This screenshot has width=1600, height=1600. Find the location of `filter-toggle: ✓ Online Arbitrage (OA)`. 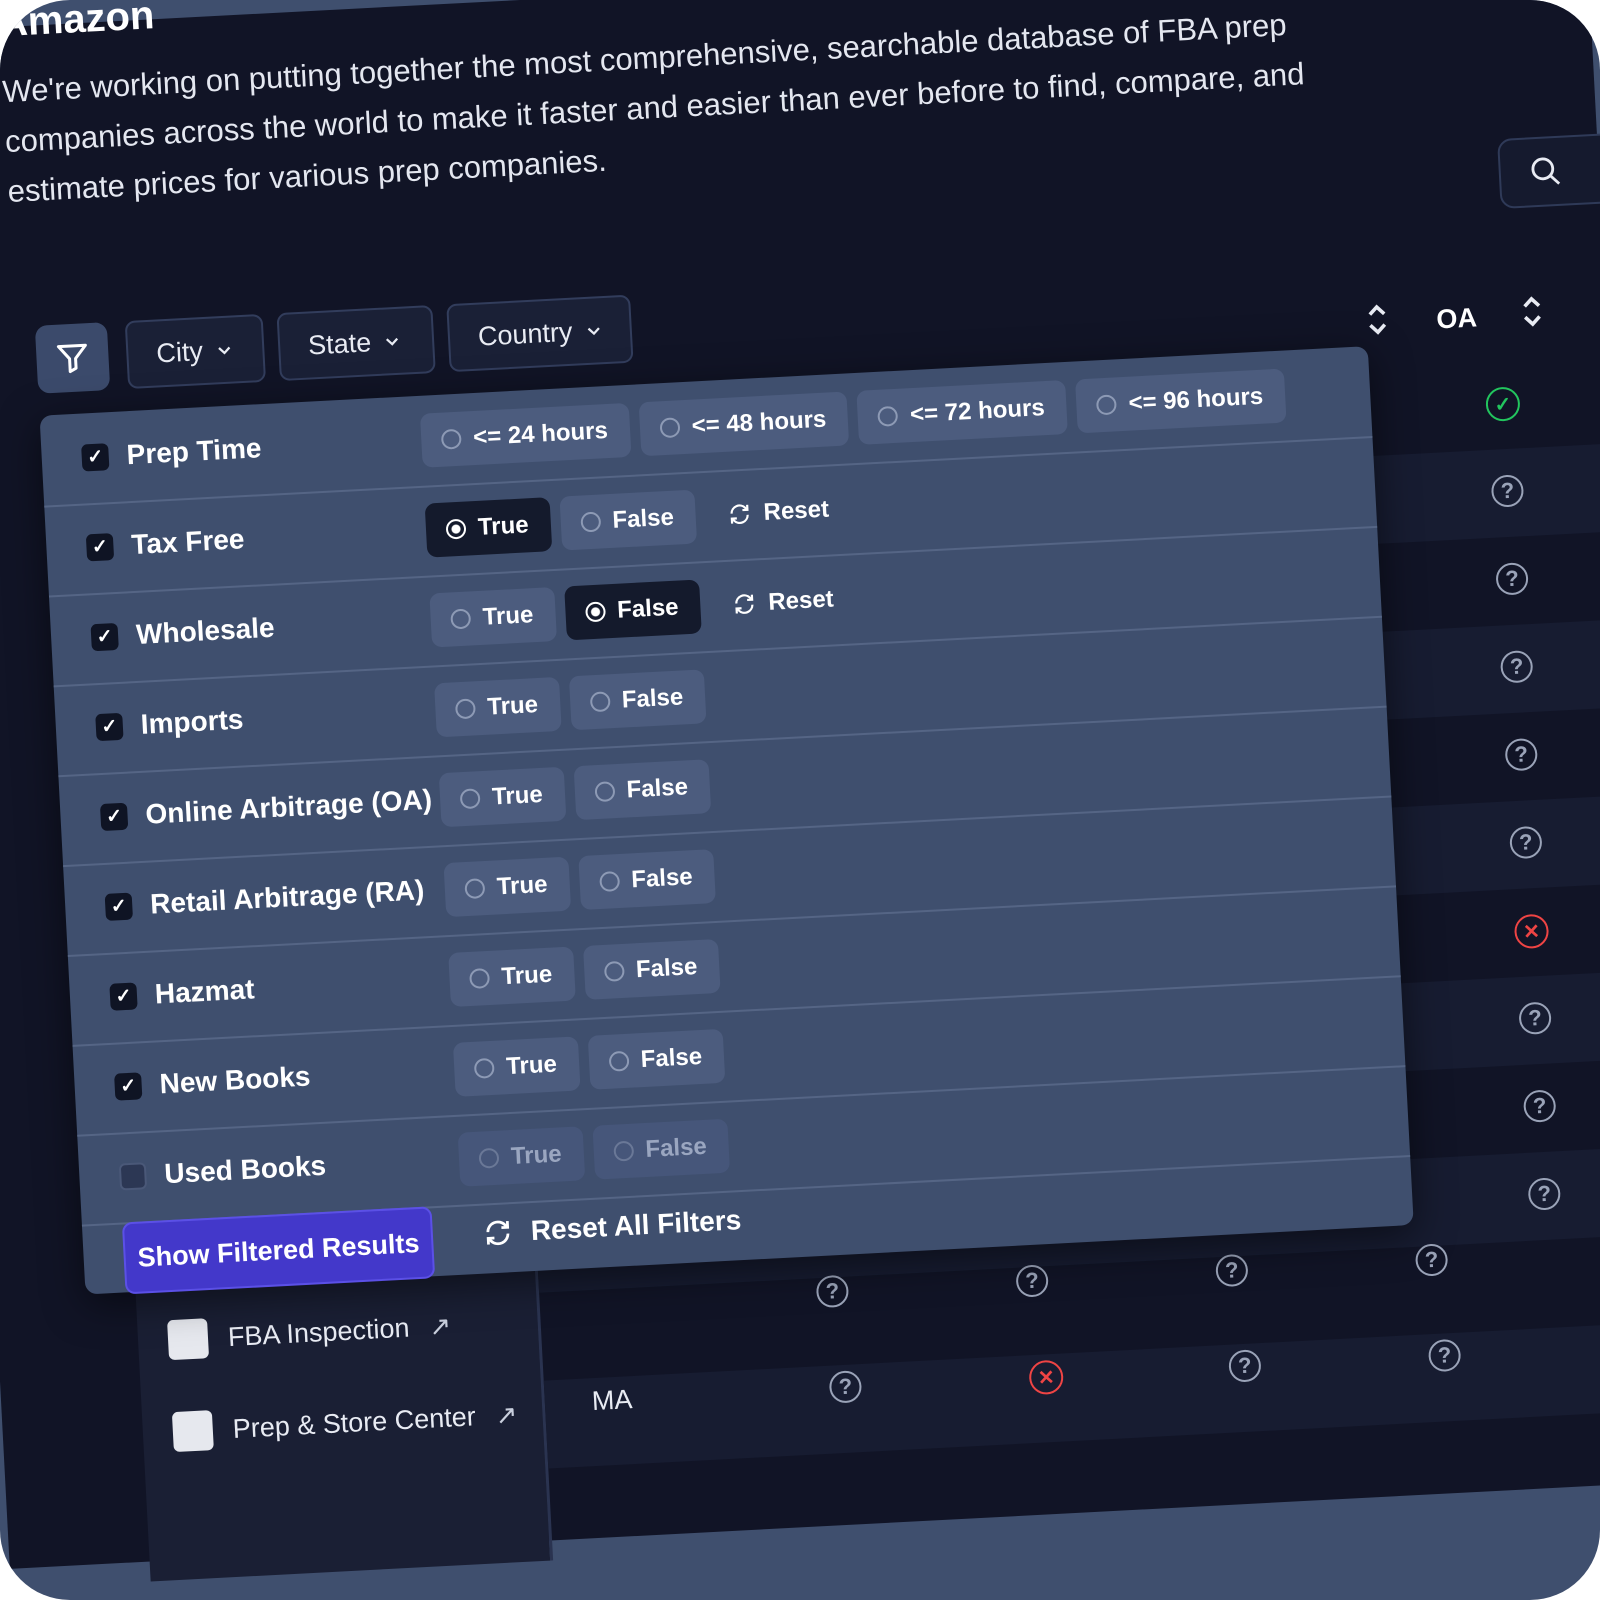

filter-toggle: ✓ Online Arbitrage (OA) is located at coordinates (266, 808).